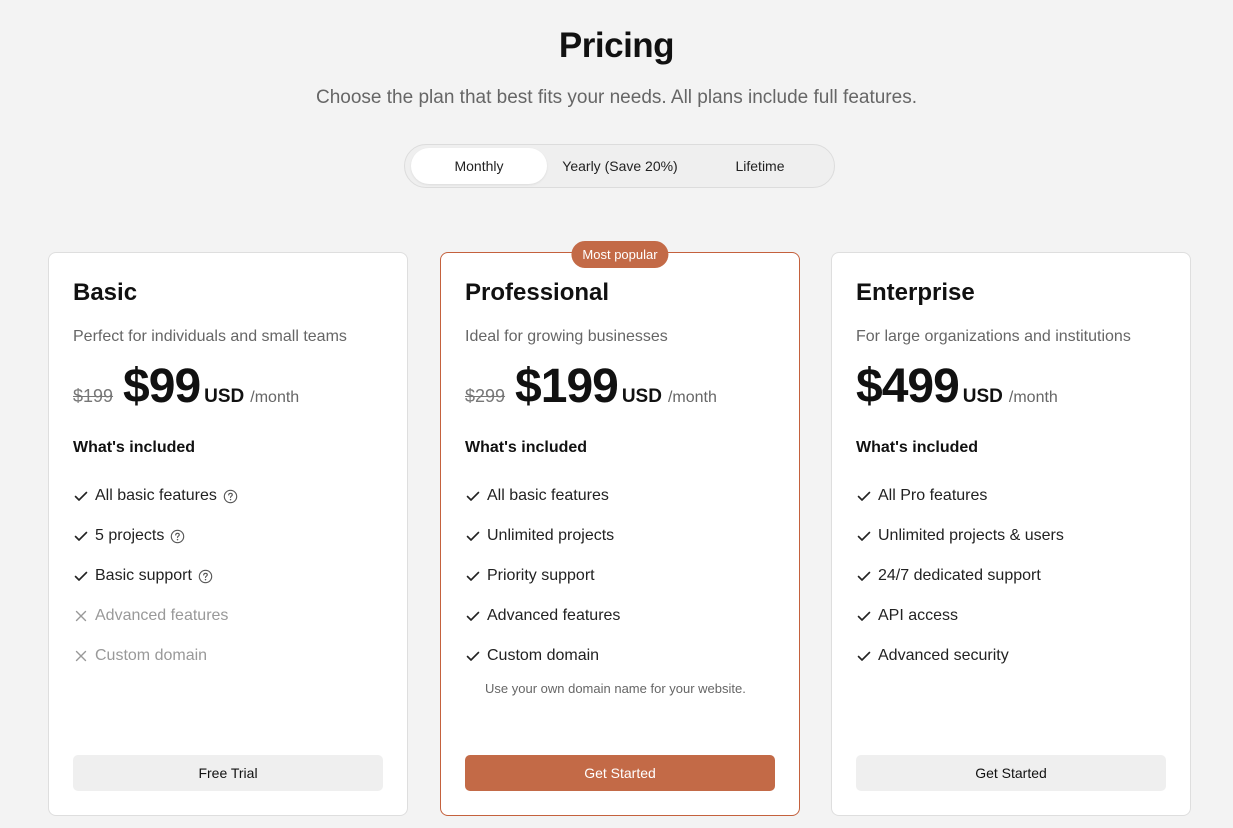 The image size is (1233, 828). Describe the element at coordinates (479, 166) in the screenshot. I see `billing-option-monthly: Monthly` at that location.